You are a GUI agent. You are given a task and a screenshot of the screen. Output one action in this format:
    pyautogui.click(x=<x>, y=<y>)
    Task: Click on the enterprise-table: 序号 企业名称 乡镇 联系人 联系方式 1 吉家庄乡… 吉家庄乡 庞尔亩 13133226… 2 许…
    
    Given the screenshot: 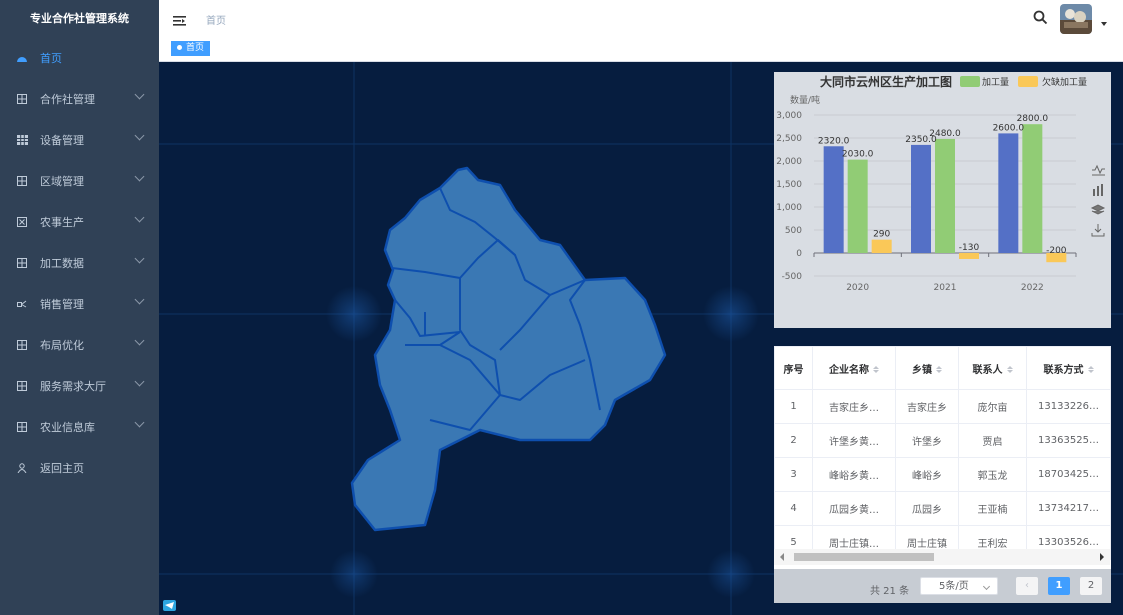 What is the action you would take?
    pyautogui.click(x=942, y=453)
    